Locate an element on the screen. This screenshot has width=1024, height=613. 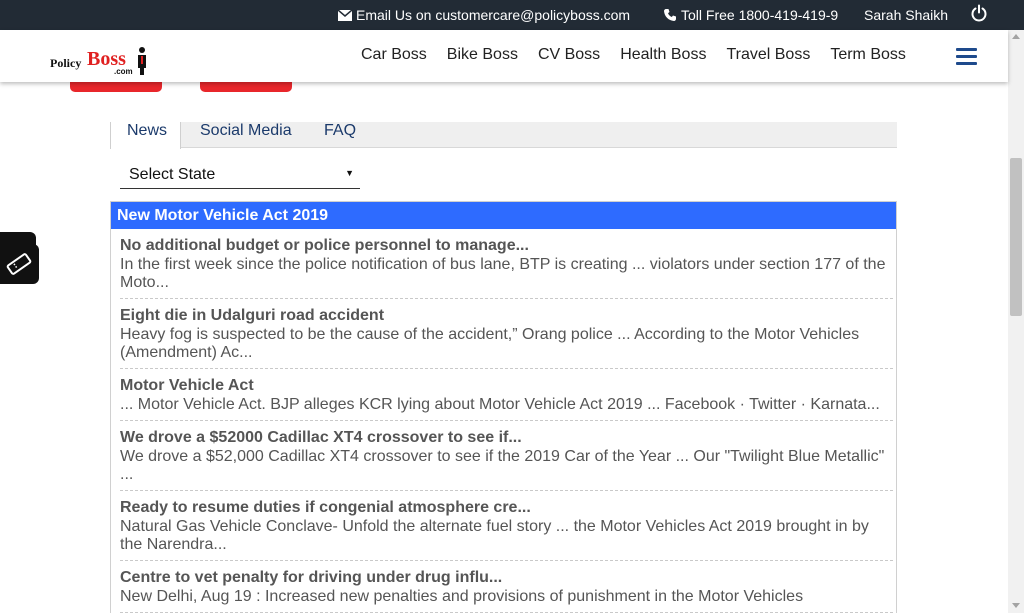
nav-cv-boss: CV Boss is located at coordinates (569, 55).